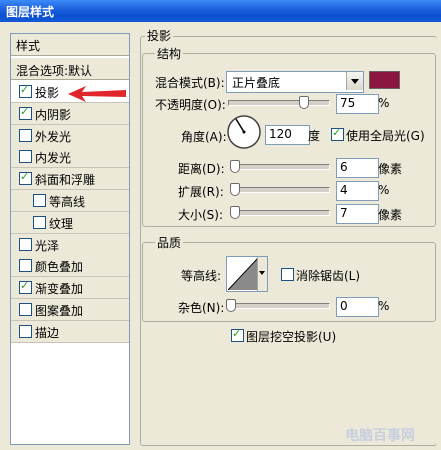 This screenshot has height=450, width=441. I want to click on opacity-input: 75, so click(357, 104).